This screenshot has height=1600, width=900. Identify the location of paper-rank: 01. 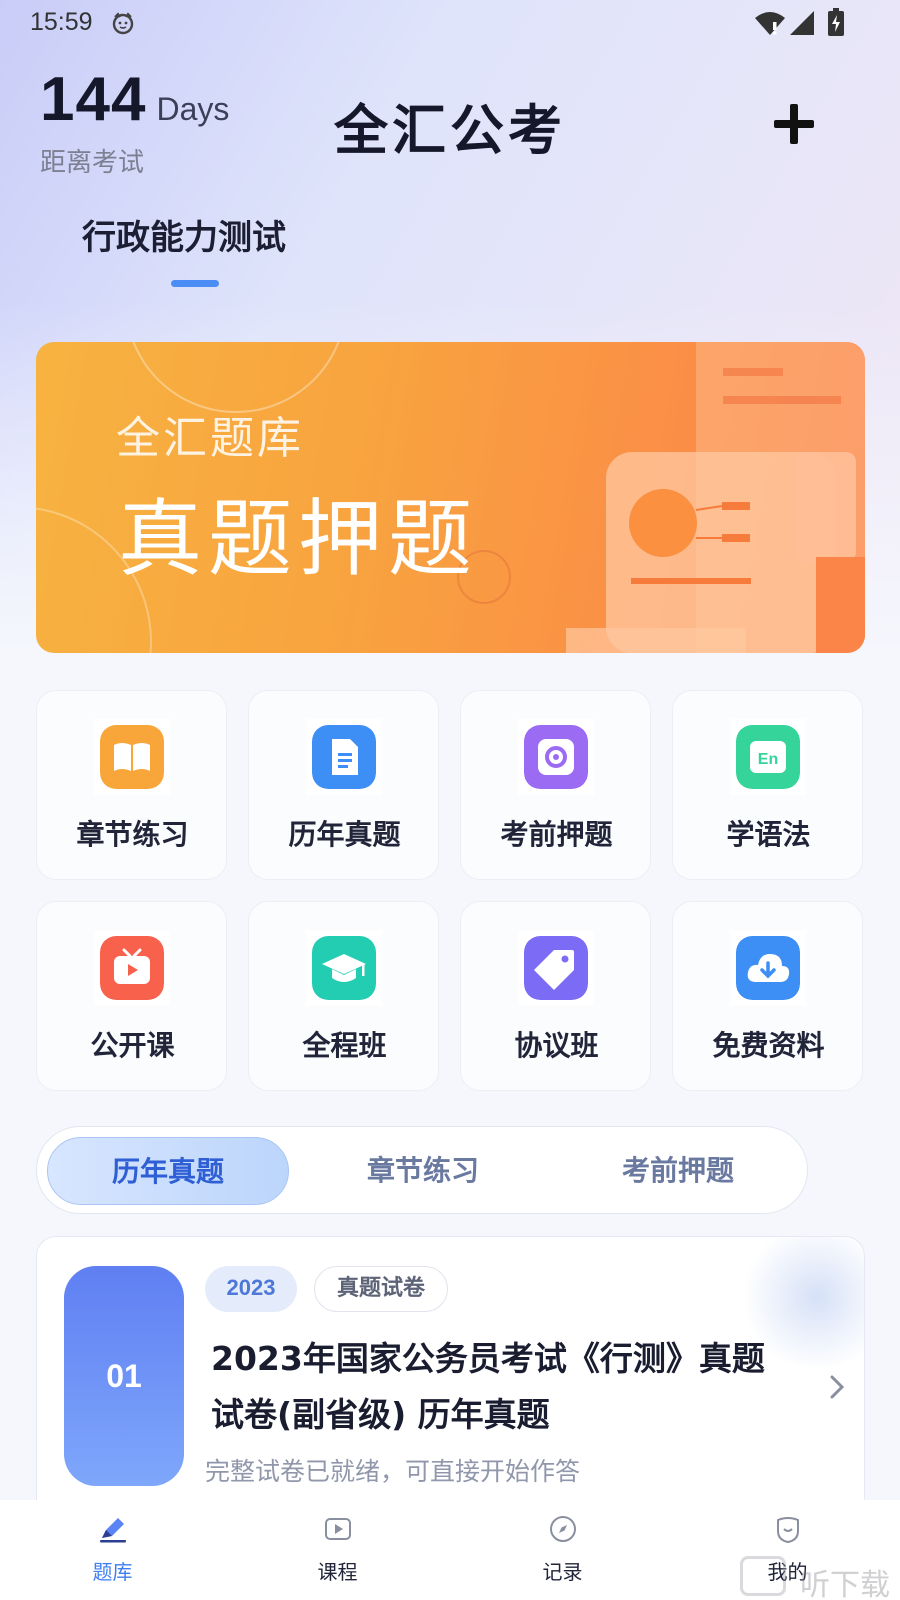
(124, 1376).